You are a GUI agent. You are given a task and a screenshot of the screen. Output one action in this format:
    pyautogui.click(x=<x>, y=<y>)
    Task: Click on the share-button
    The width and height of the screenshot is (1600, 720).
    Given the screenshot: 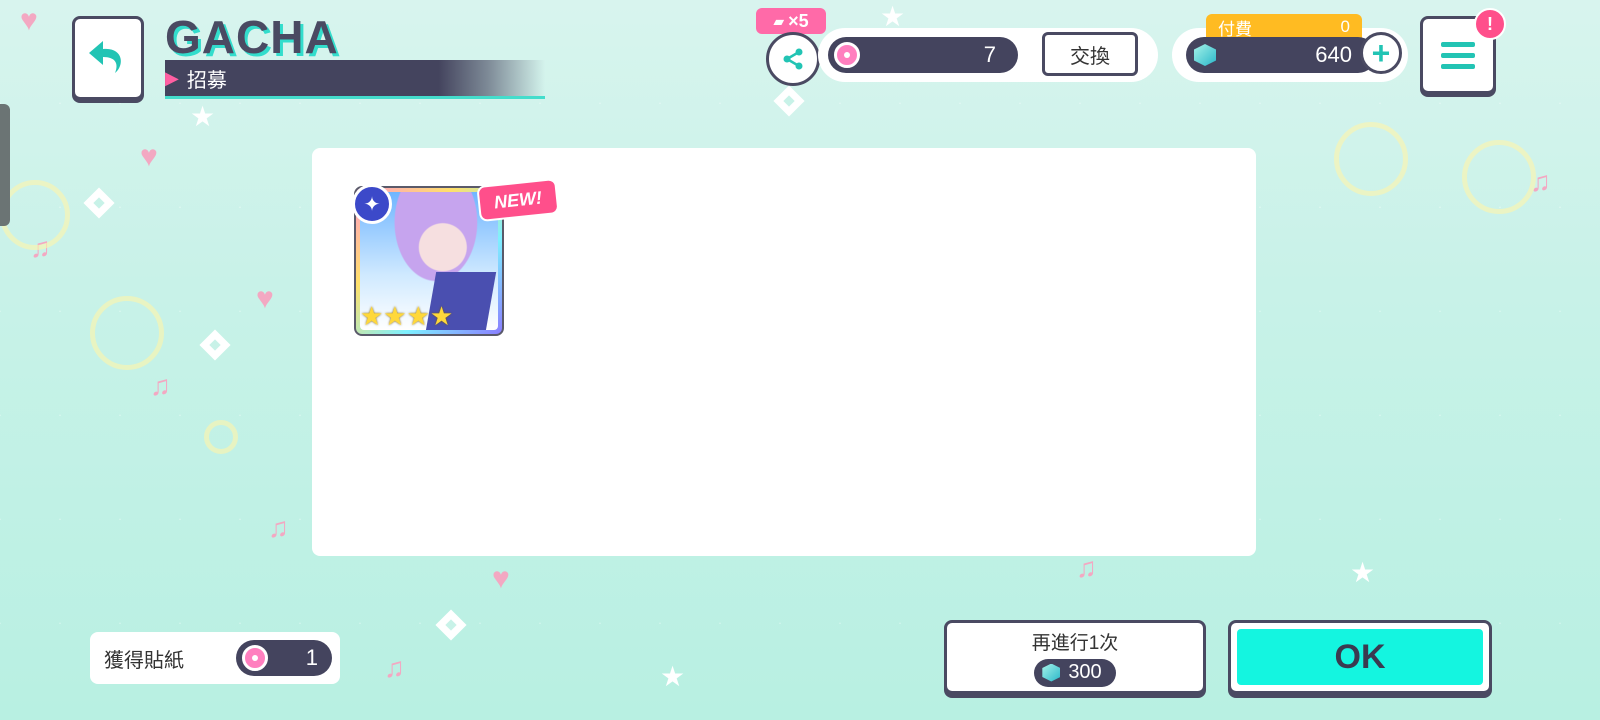 What is the action you would take?
    pyautogui.click(x=793, y=59)
    